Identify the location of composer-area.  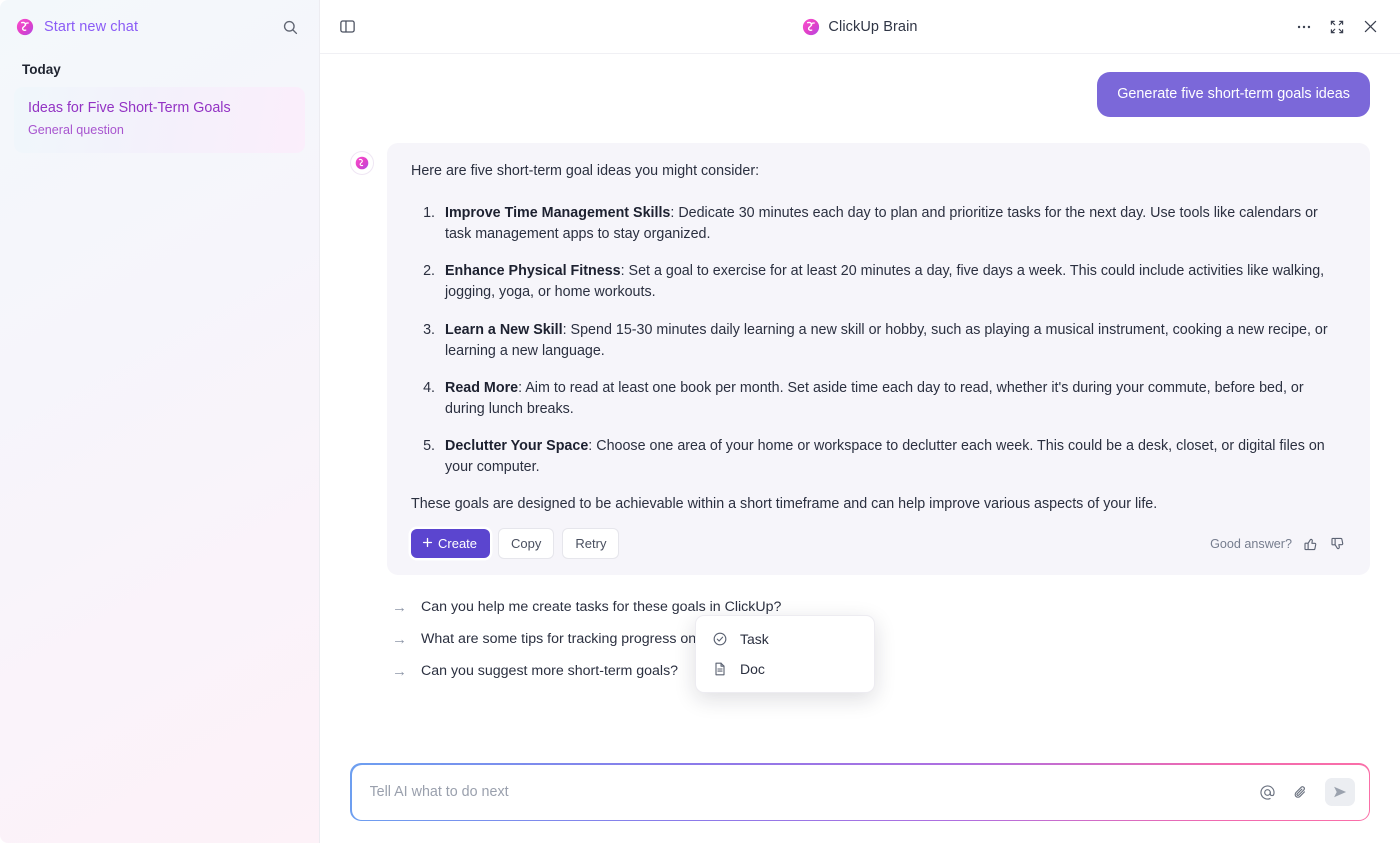
(860, 803).